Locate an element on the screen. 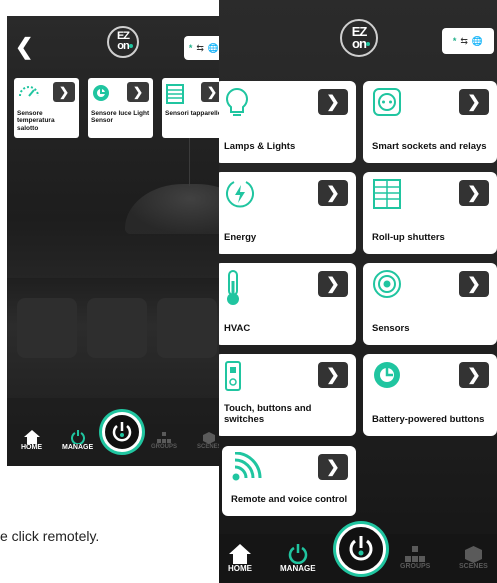 The height and width of the screenshot is (583, 497). background-sofa is located at coordinates (120, 338).